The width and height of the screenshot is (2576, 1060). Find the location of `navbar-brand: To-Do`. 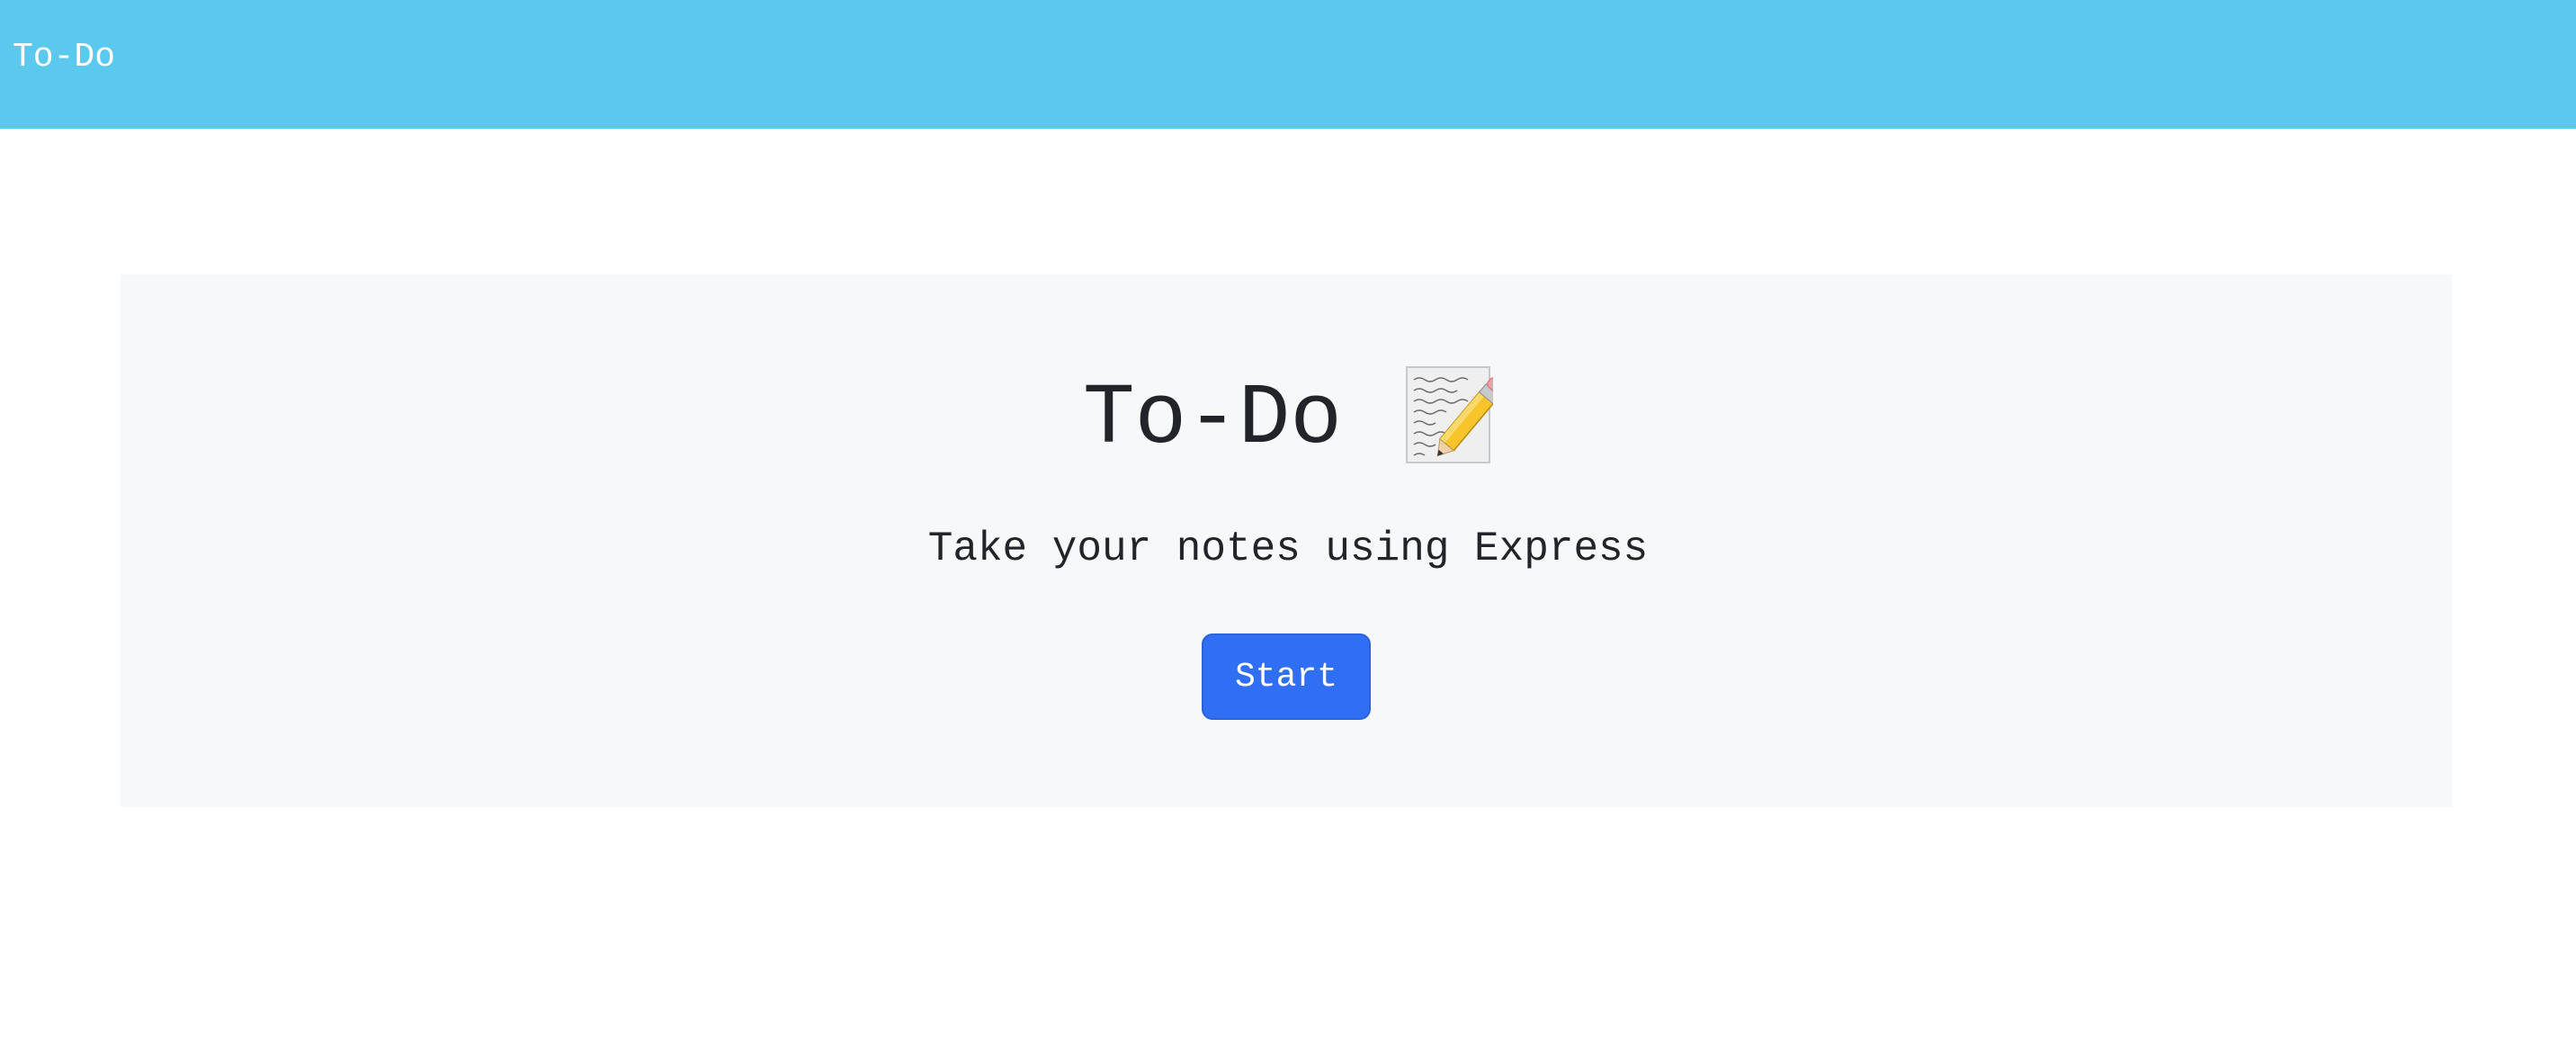

navbar-brand: To-Do is located at coordinates (64, 58).